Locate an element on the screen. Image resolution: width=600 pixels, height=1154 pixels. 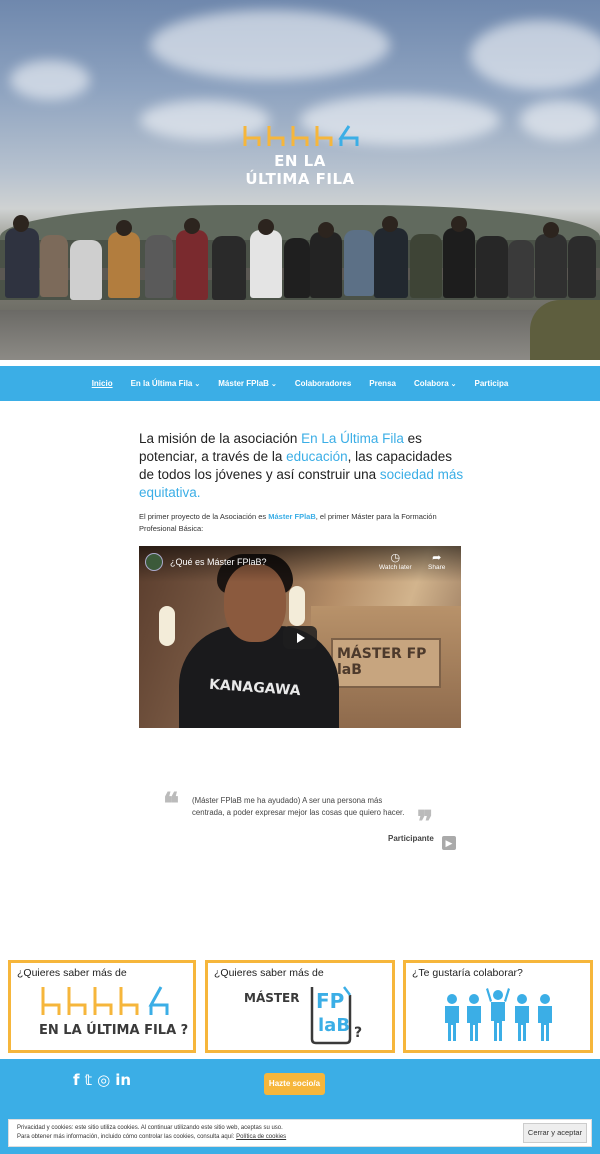
facebook-icon: f is located at coordinates (76, 1080).